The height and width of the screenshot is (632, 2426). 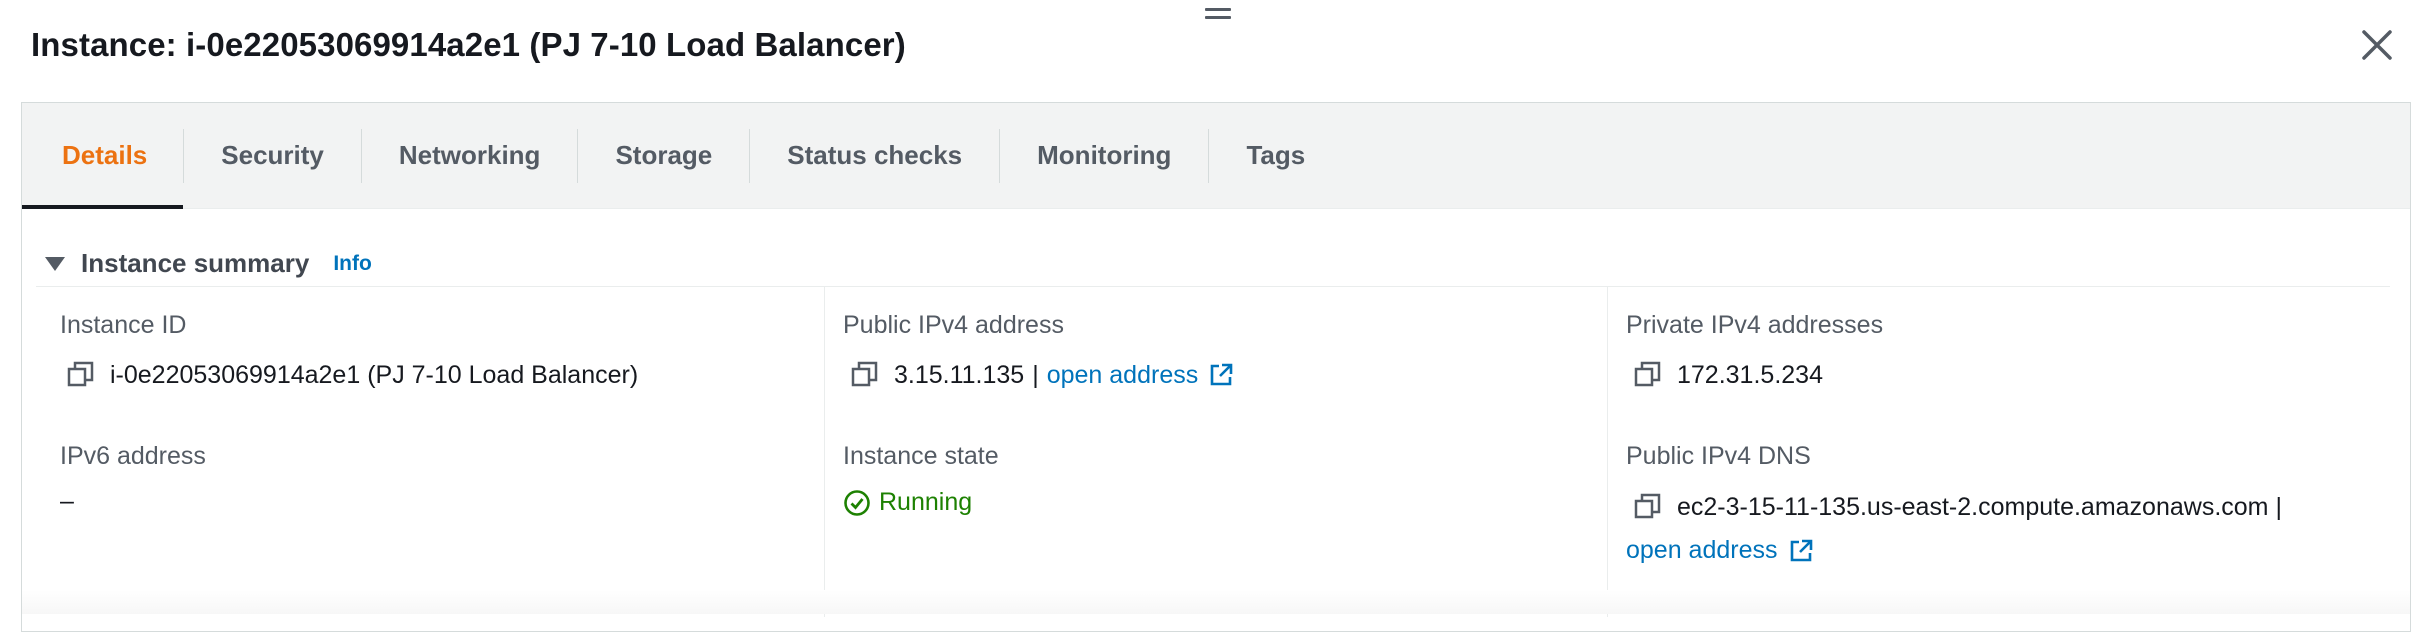 I want to click on instance-state-text: Running, so click(x=926, y=502).